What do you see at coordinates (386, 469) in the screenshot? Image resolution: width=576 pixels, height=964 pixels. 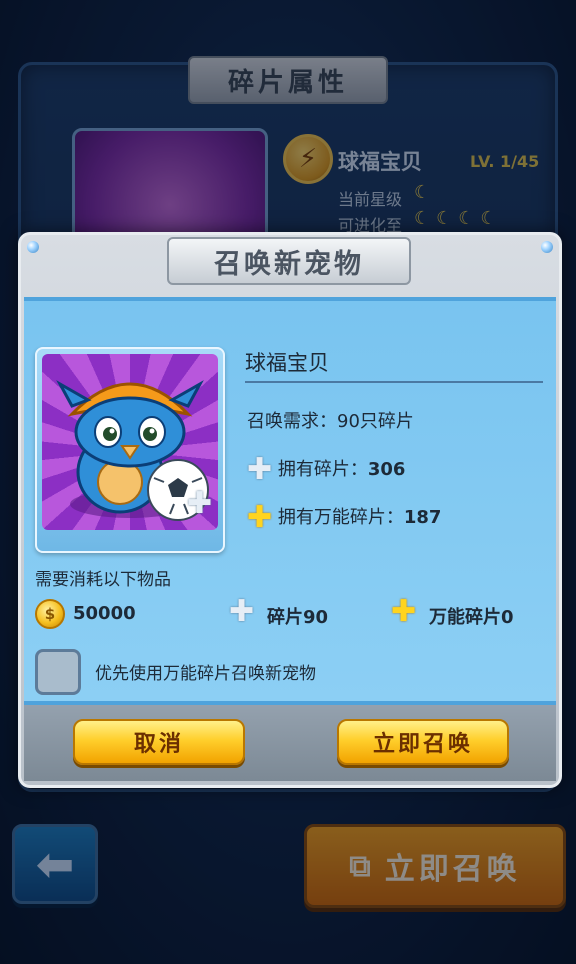 I see `owned-fragments-value: 306` at bounding box center [386, 469].